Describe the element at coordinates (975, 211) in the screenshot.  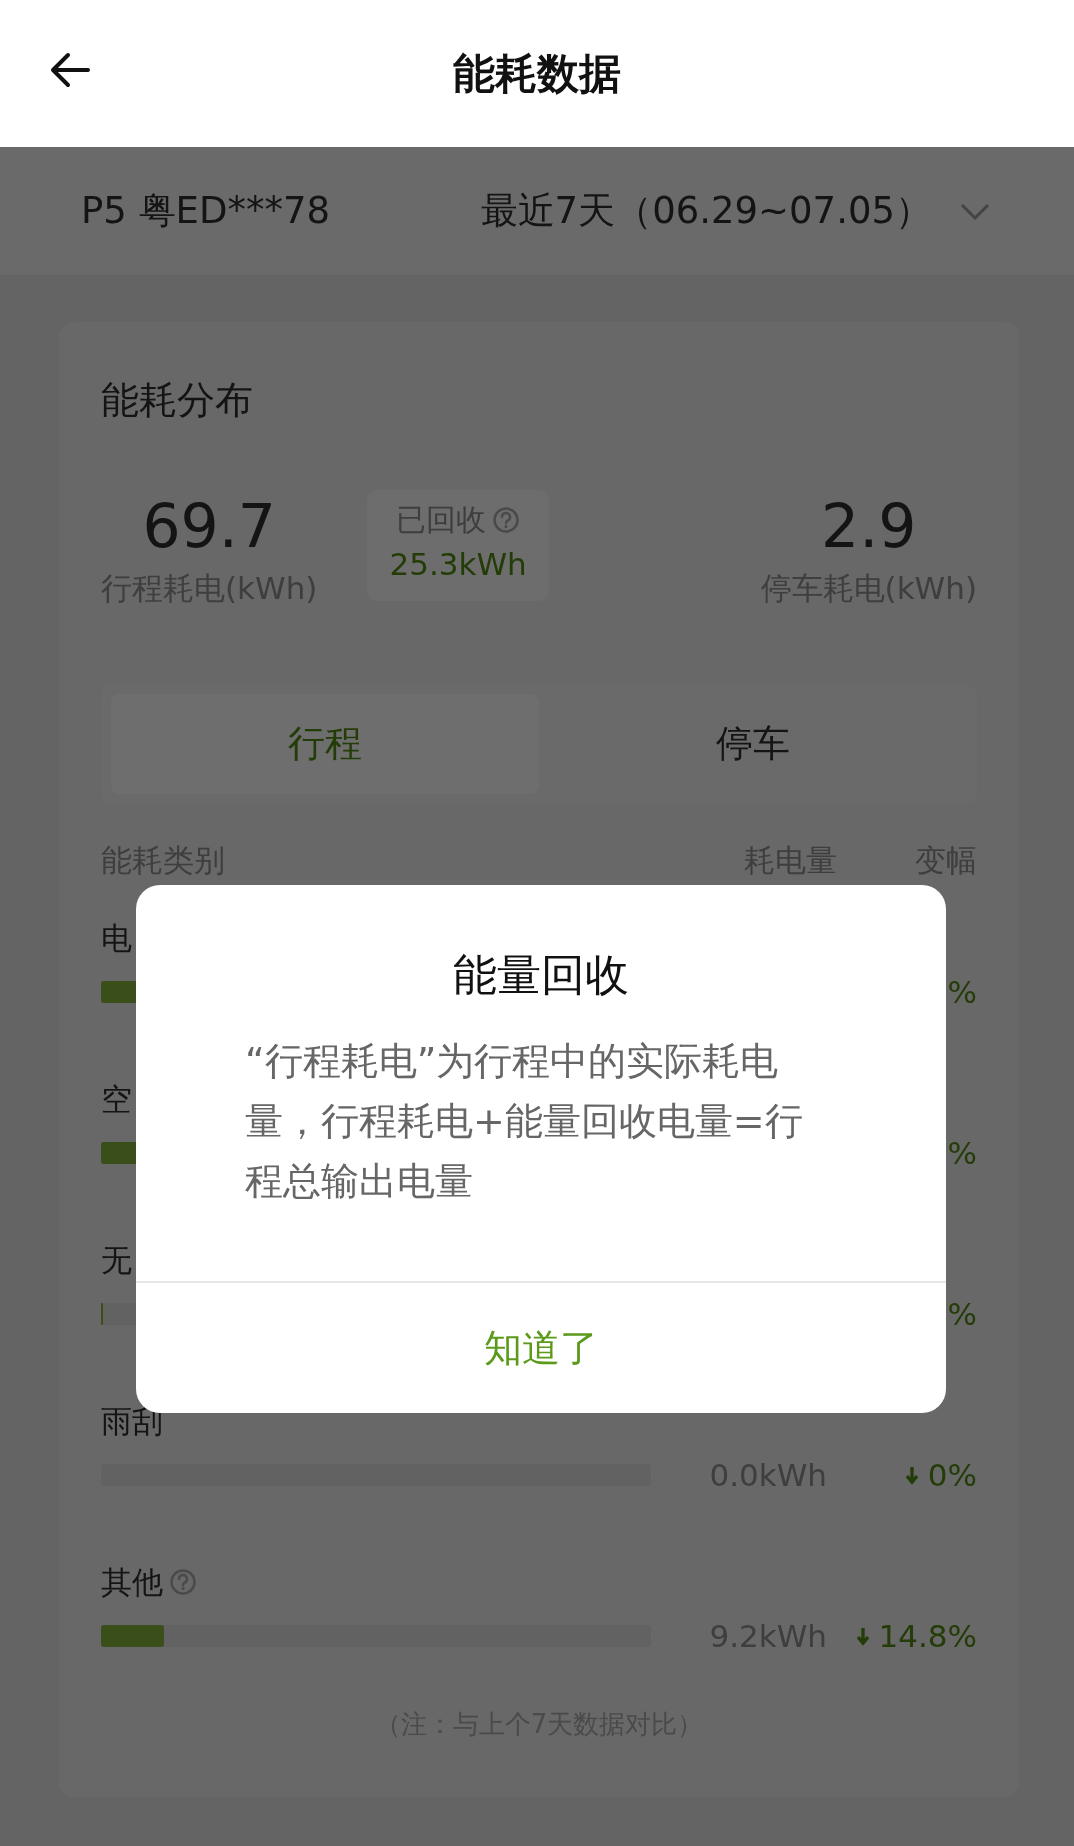
I see `chevron-down-icon` at that location.